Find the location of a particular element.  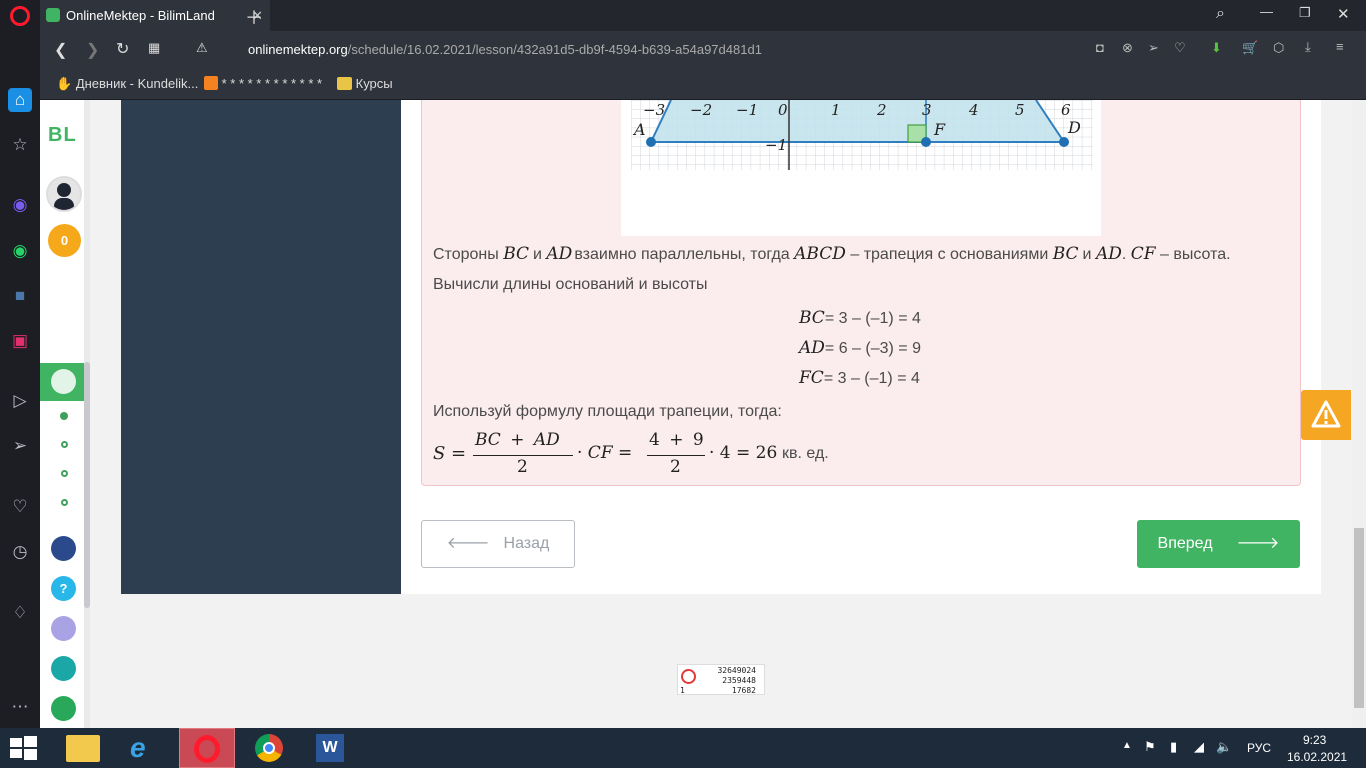

language-indicator: РУС is located at coordinates (1259, 748).